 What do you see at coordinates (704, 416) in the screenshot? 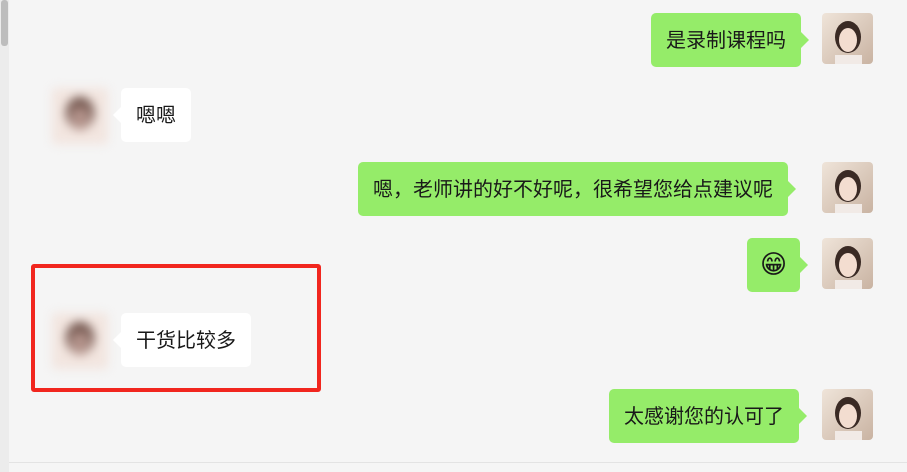
I see `message-text: 太感谢您的认可了` at bounding box center [704, 416].